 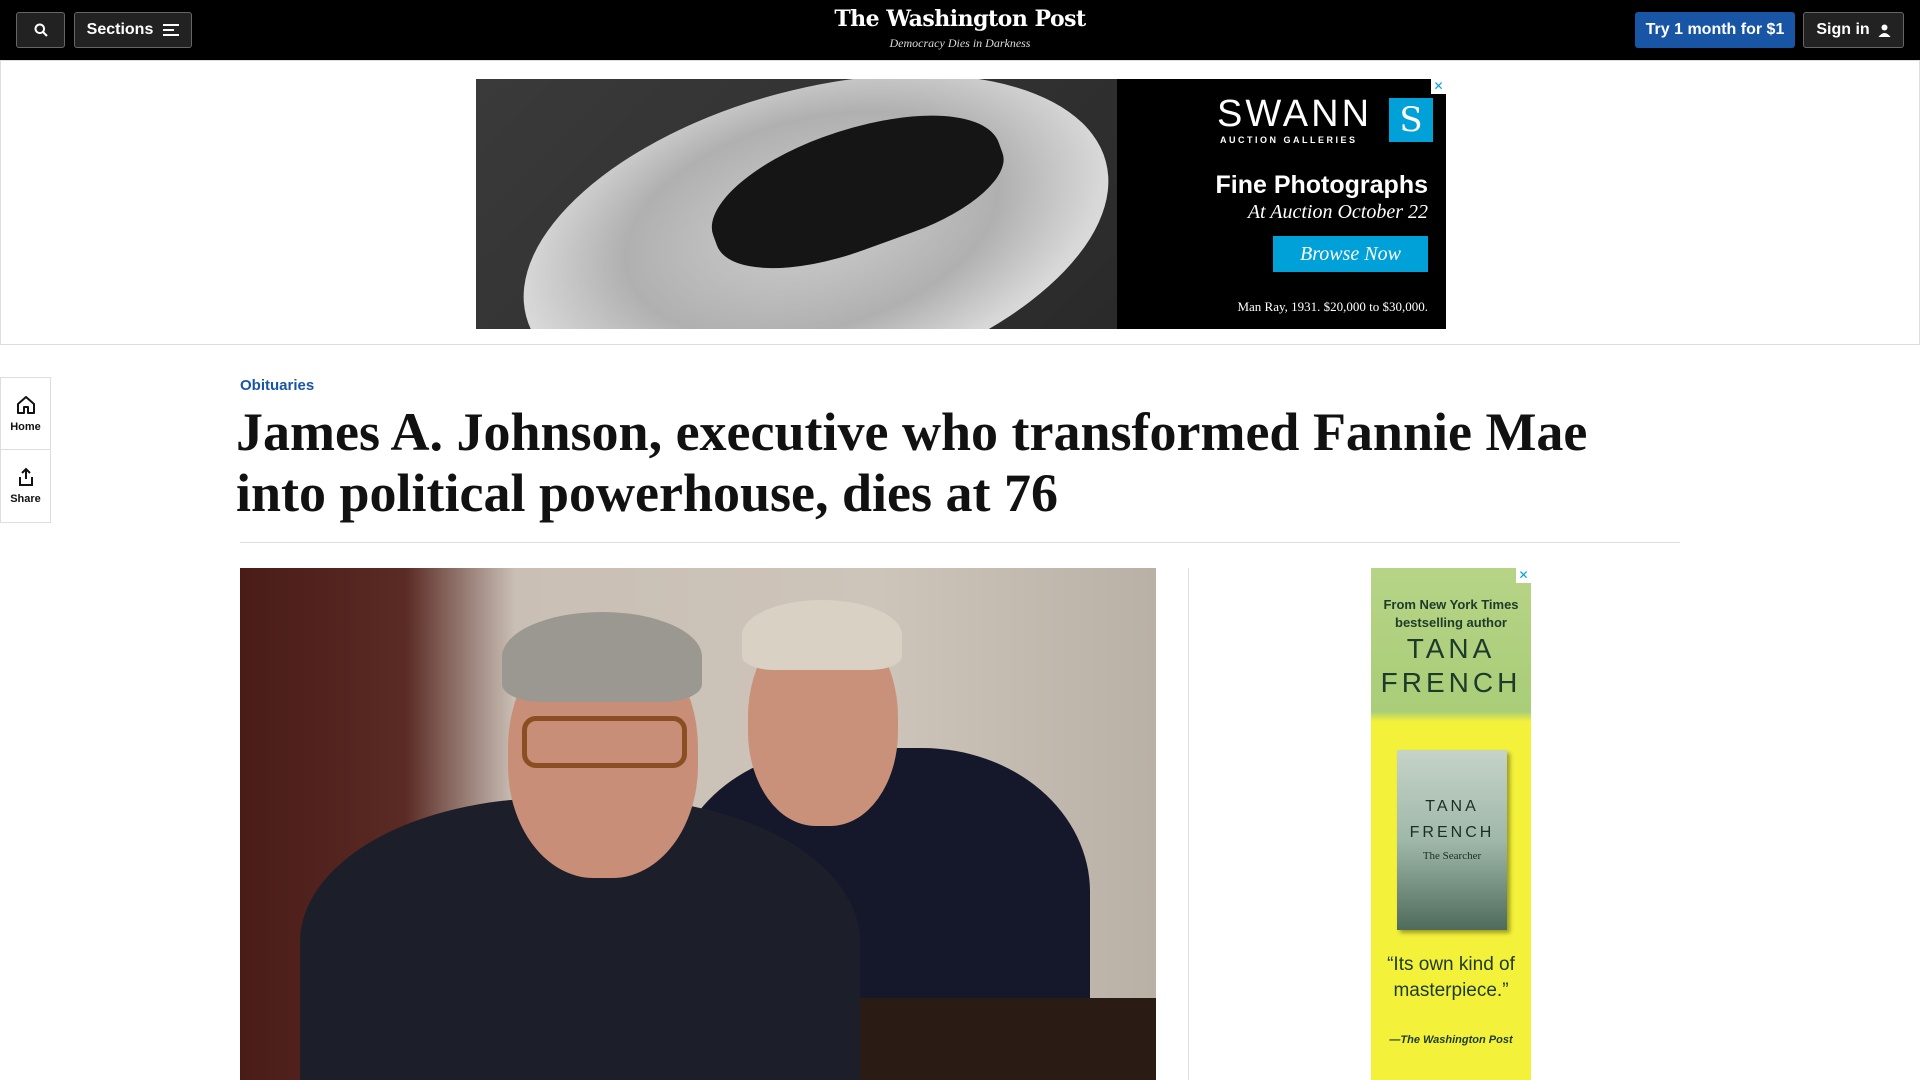 I want to click on site-tagline: Democracy Dies in Darkness, so click(x=960, y=43).